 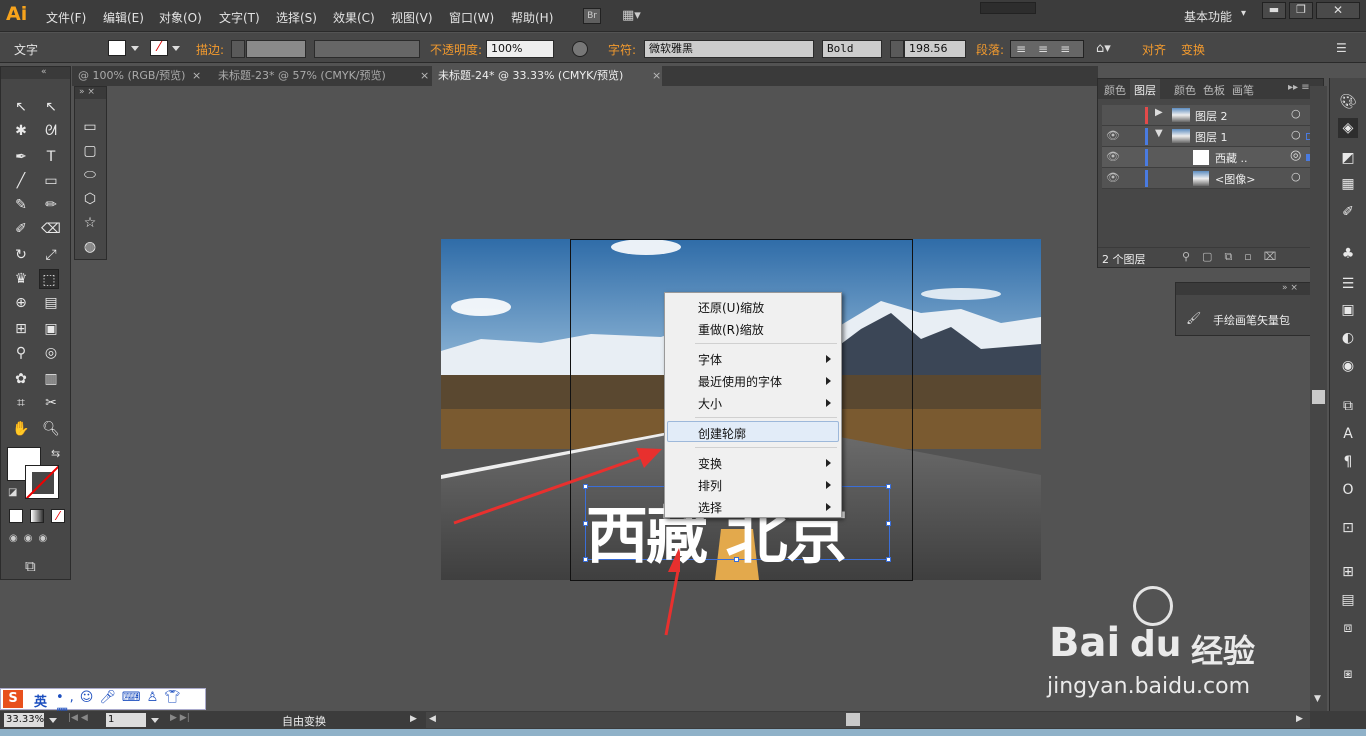 I want to click on align-panel-icon: ⊡, so click(x=1348, y=528).